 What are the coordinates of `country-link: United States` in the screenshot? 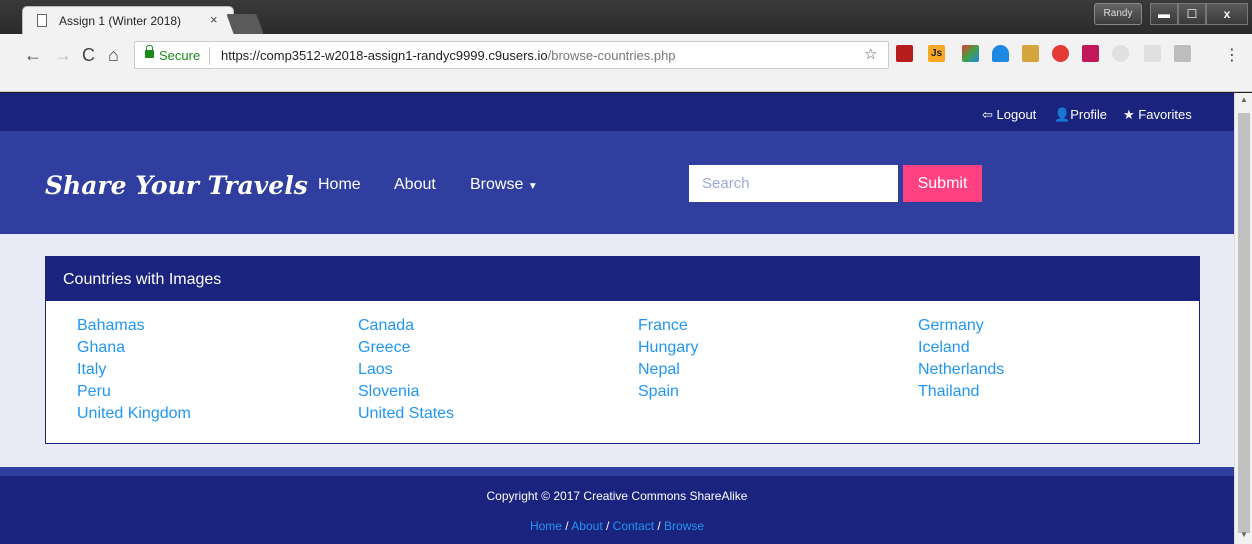 It's located at (406, 414).